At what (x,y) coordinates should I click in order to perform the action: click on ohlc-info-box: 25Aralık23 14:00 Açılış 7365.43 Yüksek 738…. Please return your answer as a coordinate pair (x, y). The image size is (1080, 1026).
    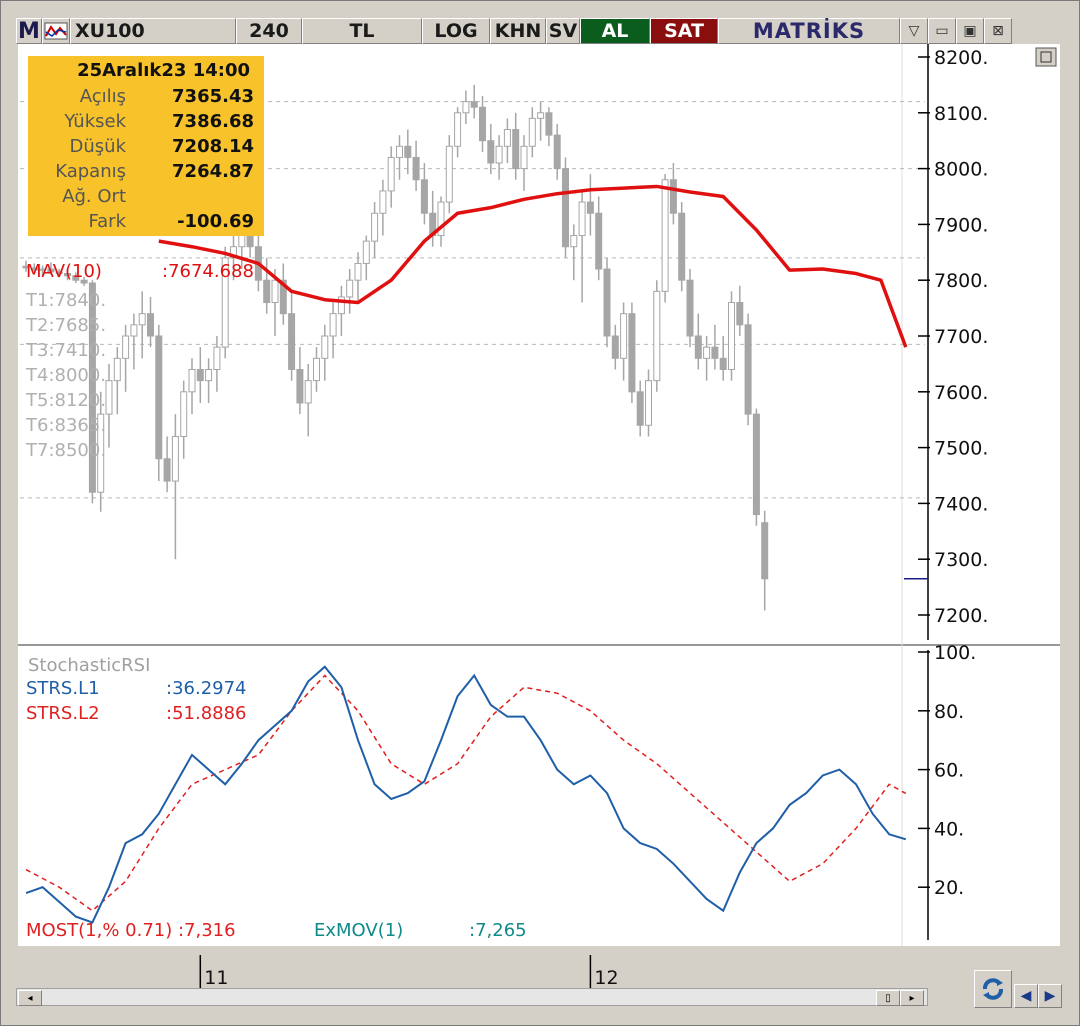
    Looking at the image, I should click on (146, 146).